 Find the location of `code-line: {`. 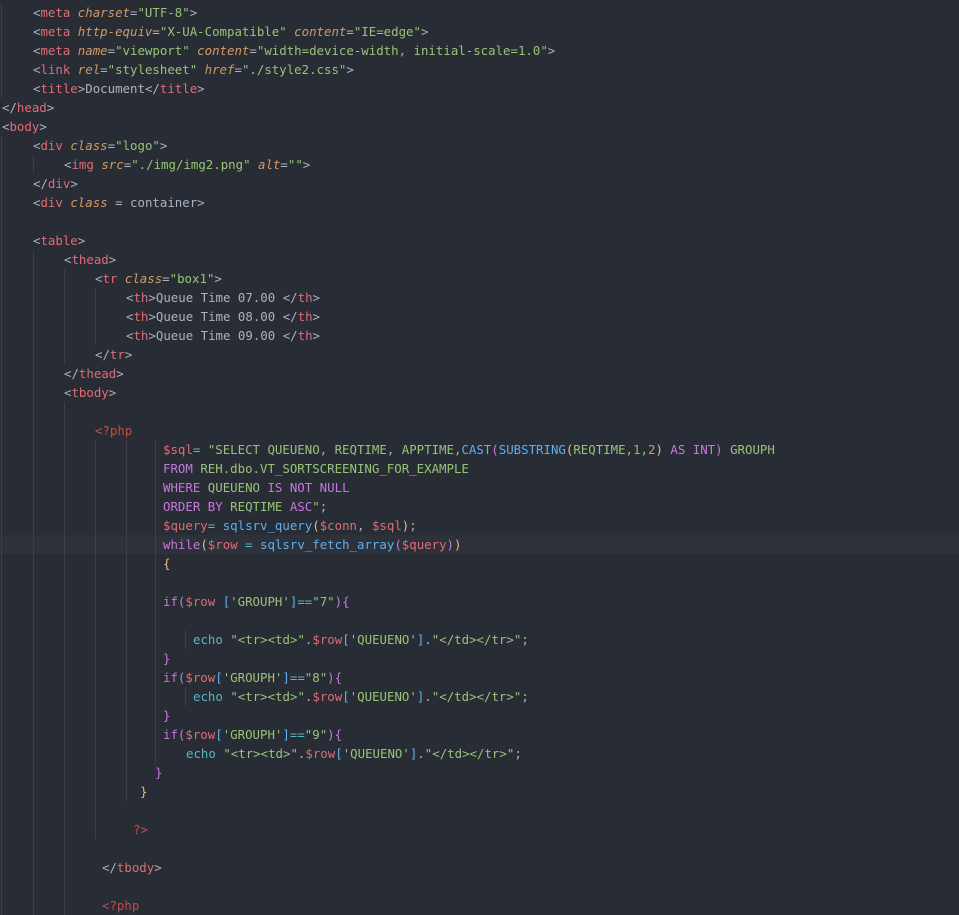

code-line: { is located at coordinates (479, 563).